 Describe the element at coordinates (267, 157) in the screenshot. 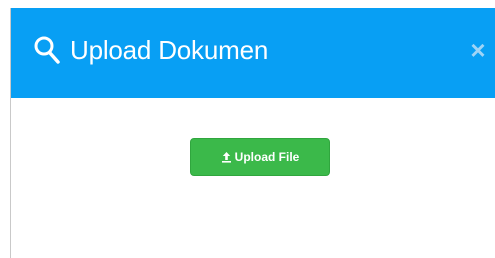

I see `upload-file-label: Upload File` at that location.